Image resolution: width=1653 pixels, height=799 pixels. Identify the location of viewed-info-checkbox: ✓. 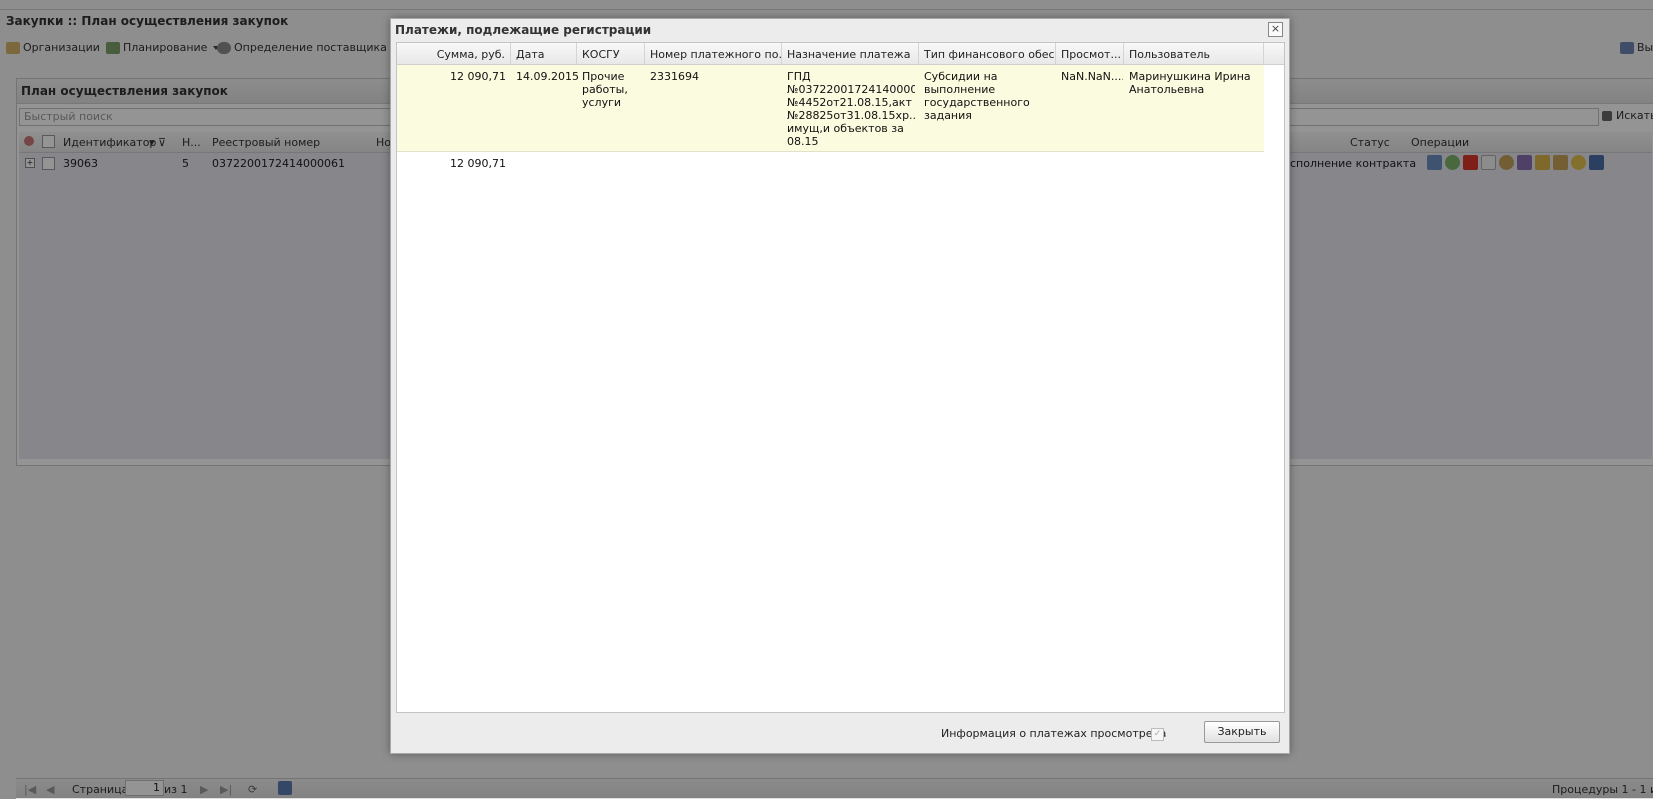
(1157, 734).